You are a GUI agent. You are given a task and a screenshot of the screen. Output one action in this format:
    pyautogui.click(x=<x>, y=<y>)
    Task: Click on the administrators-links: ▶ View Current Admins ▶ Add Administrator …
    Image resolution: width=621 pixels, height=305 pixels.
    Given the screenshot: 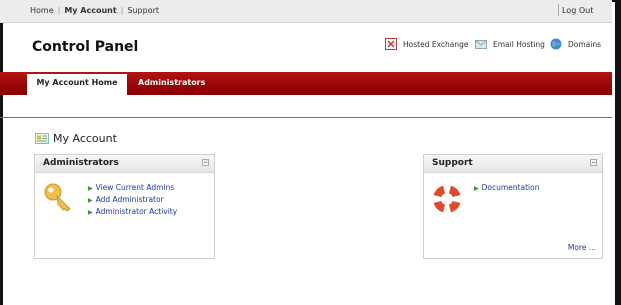 What is the action you would take?
    pyautogui.click(x=132, y=200)
    